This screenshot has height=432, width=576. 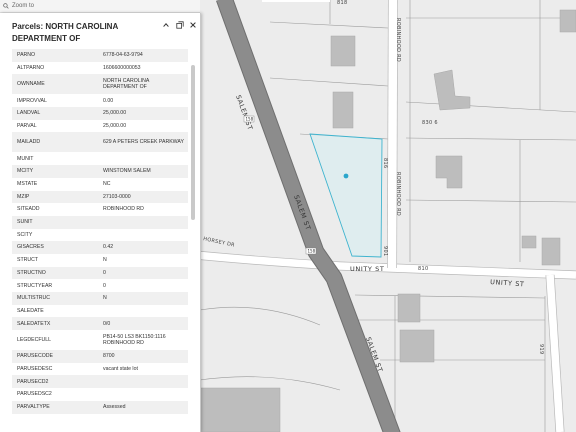 What do you see at coordinates (143, 84) in the screenshot?
I see `attribute-value: NORTH CAROLINA DEPARTMENT OF` at bounding box center [143, 84].